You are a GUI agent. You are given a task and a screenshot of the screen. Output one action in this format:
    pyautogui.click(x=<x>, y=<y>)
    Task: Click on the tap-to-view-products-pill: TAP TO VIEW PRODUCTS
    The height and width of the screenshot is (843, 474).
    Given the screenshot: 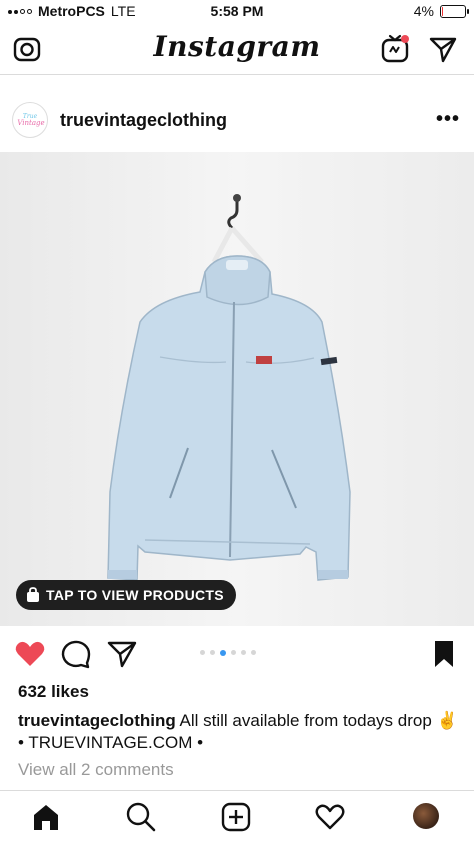 What is the action you would take?
    pyautogui.click(x=126, y=595)
    